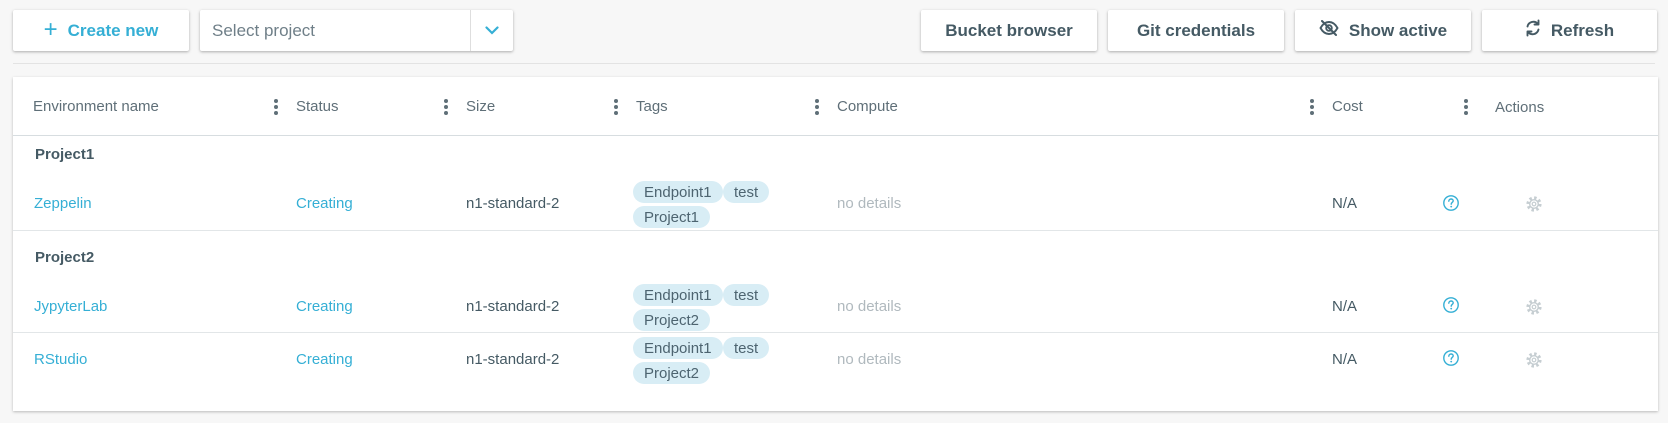 The image size is (1668, 423). I want to click on group-header: Project1, so click(65, 154).